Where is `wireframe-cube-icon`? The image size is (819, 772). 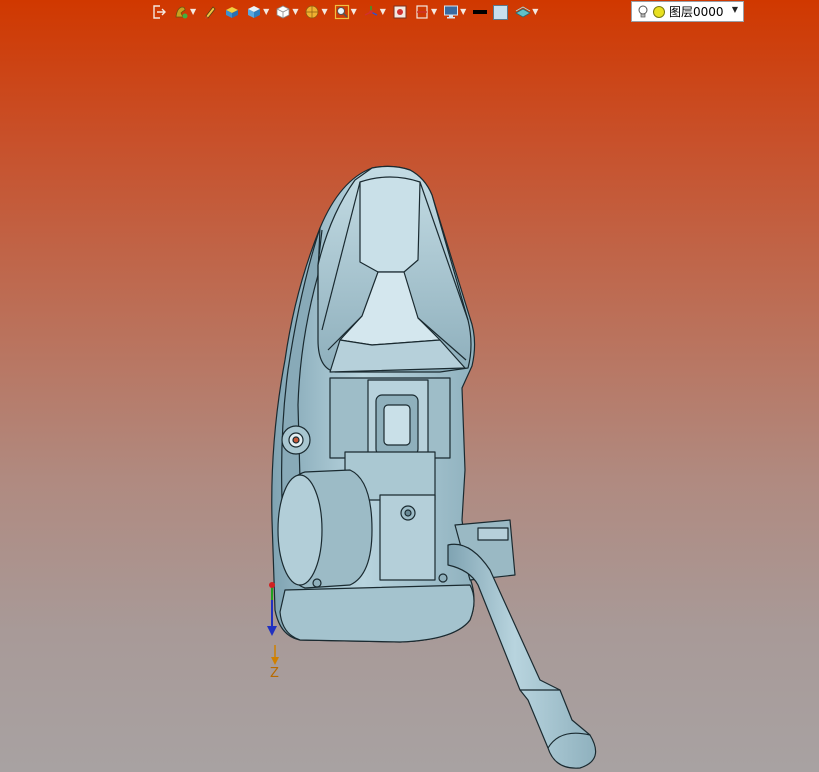 wireframe-cube-icon is located at coordinates (283, 12).